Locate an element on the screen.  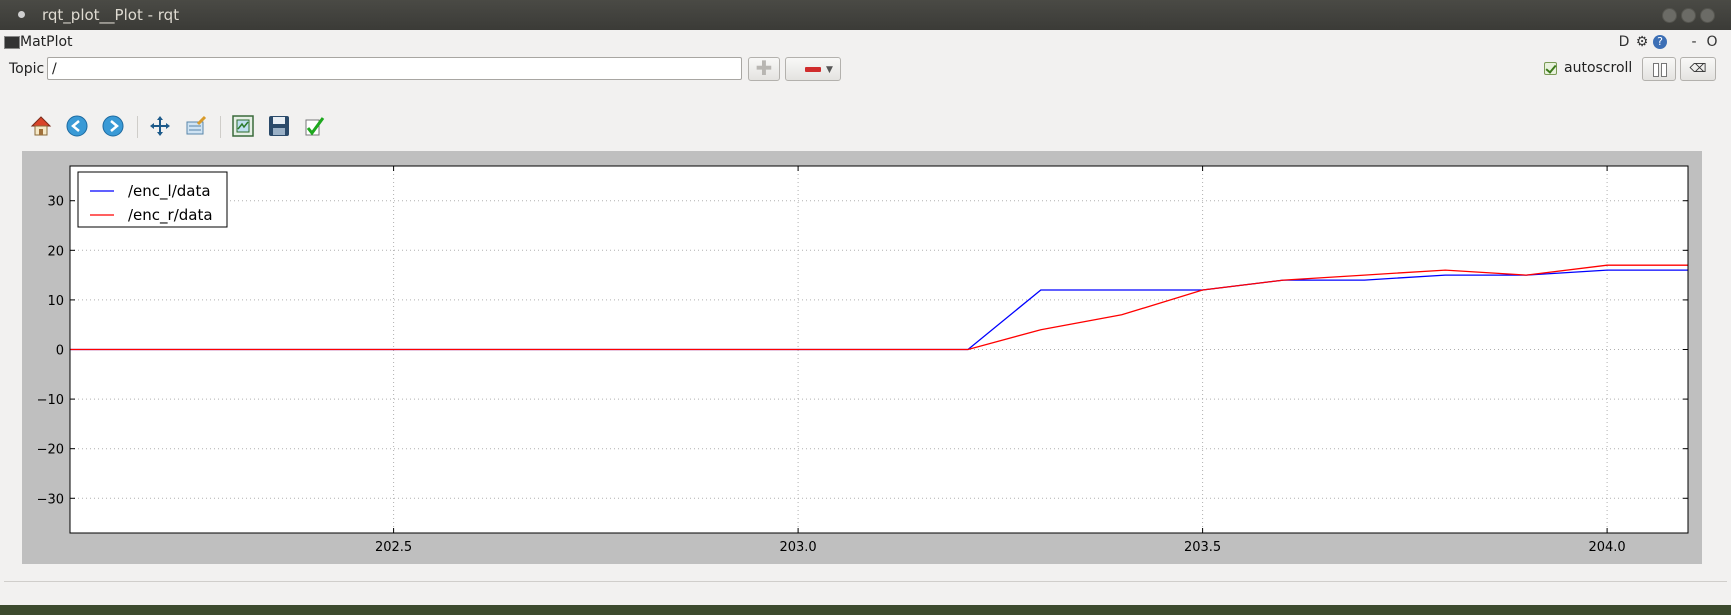
y-tick-label: 10 is located at coordinates (55, 301).